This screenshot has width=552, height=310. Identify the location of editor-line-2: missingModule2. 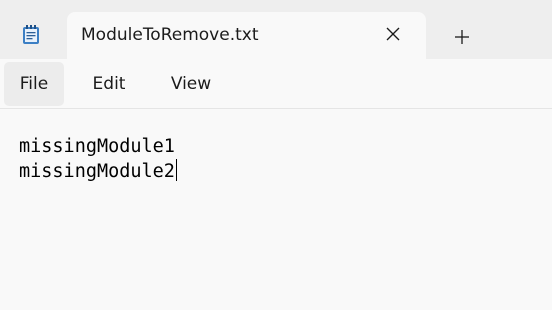
(98, 171).